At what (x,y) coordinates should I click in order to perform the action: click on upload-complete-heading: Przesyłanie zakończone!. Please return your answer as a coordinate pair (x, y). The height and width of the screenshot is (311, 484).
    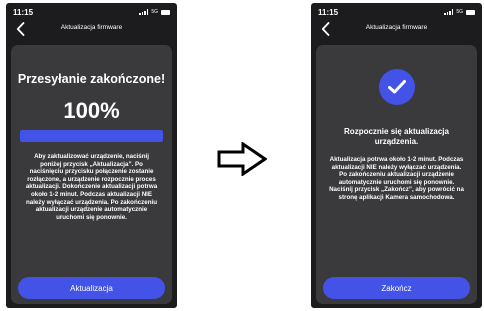
    Looking at the image, I should click on (91, 79).